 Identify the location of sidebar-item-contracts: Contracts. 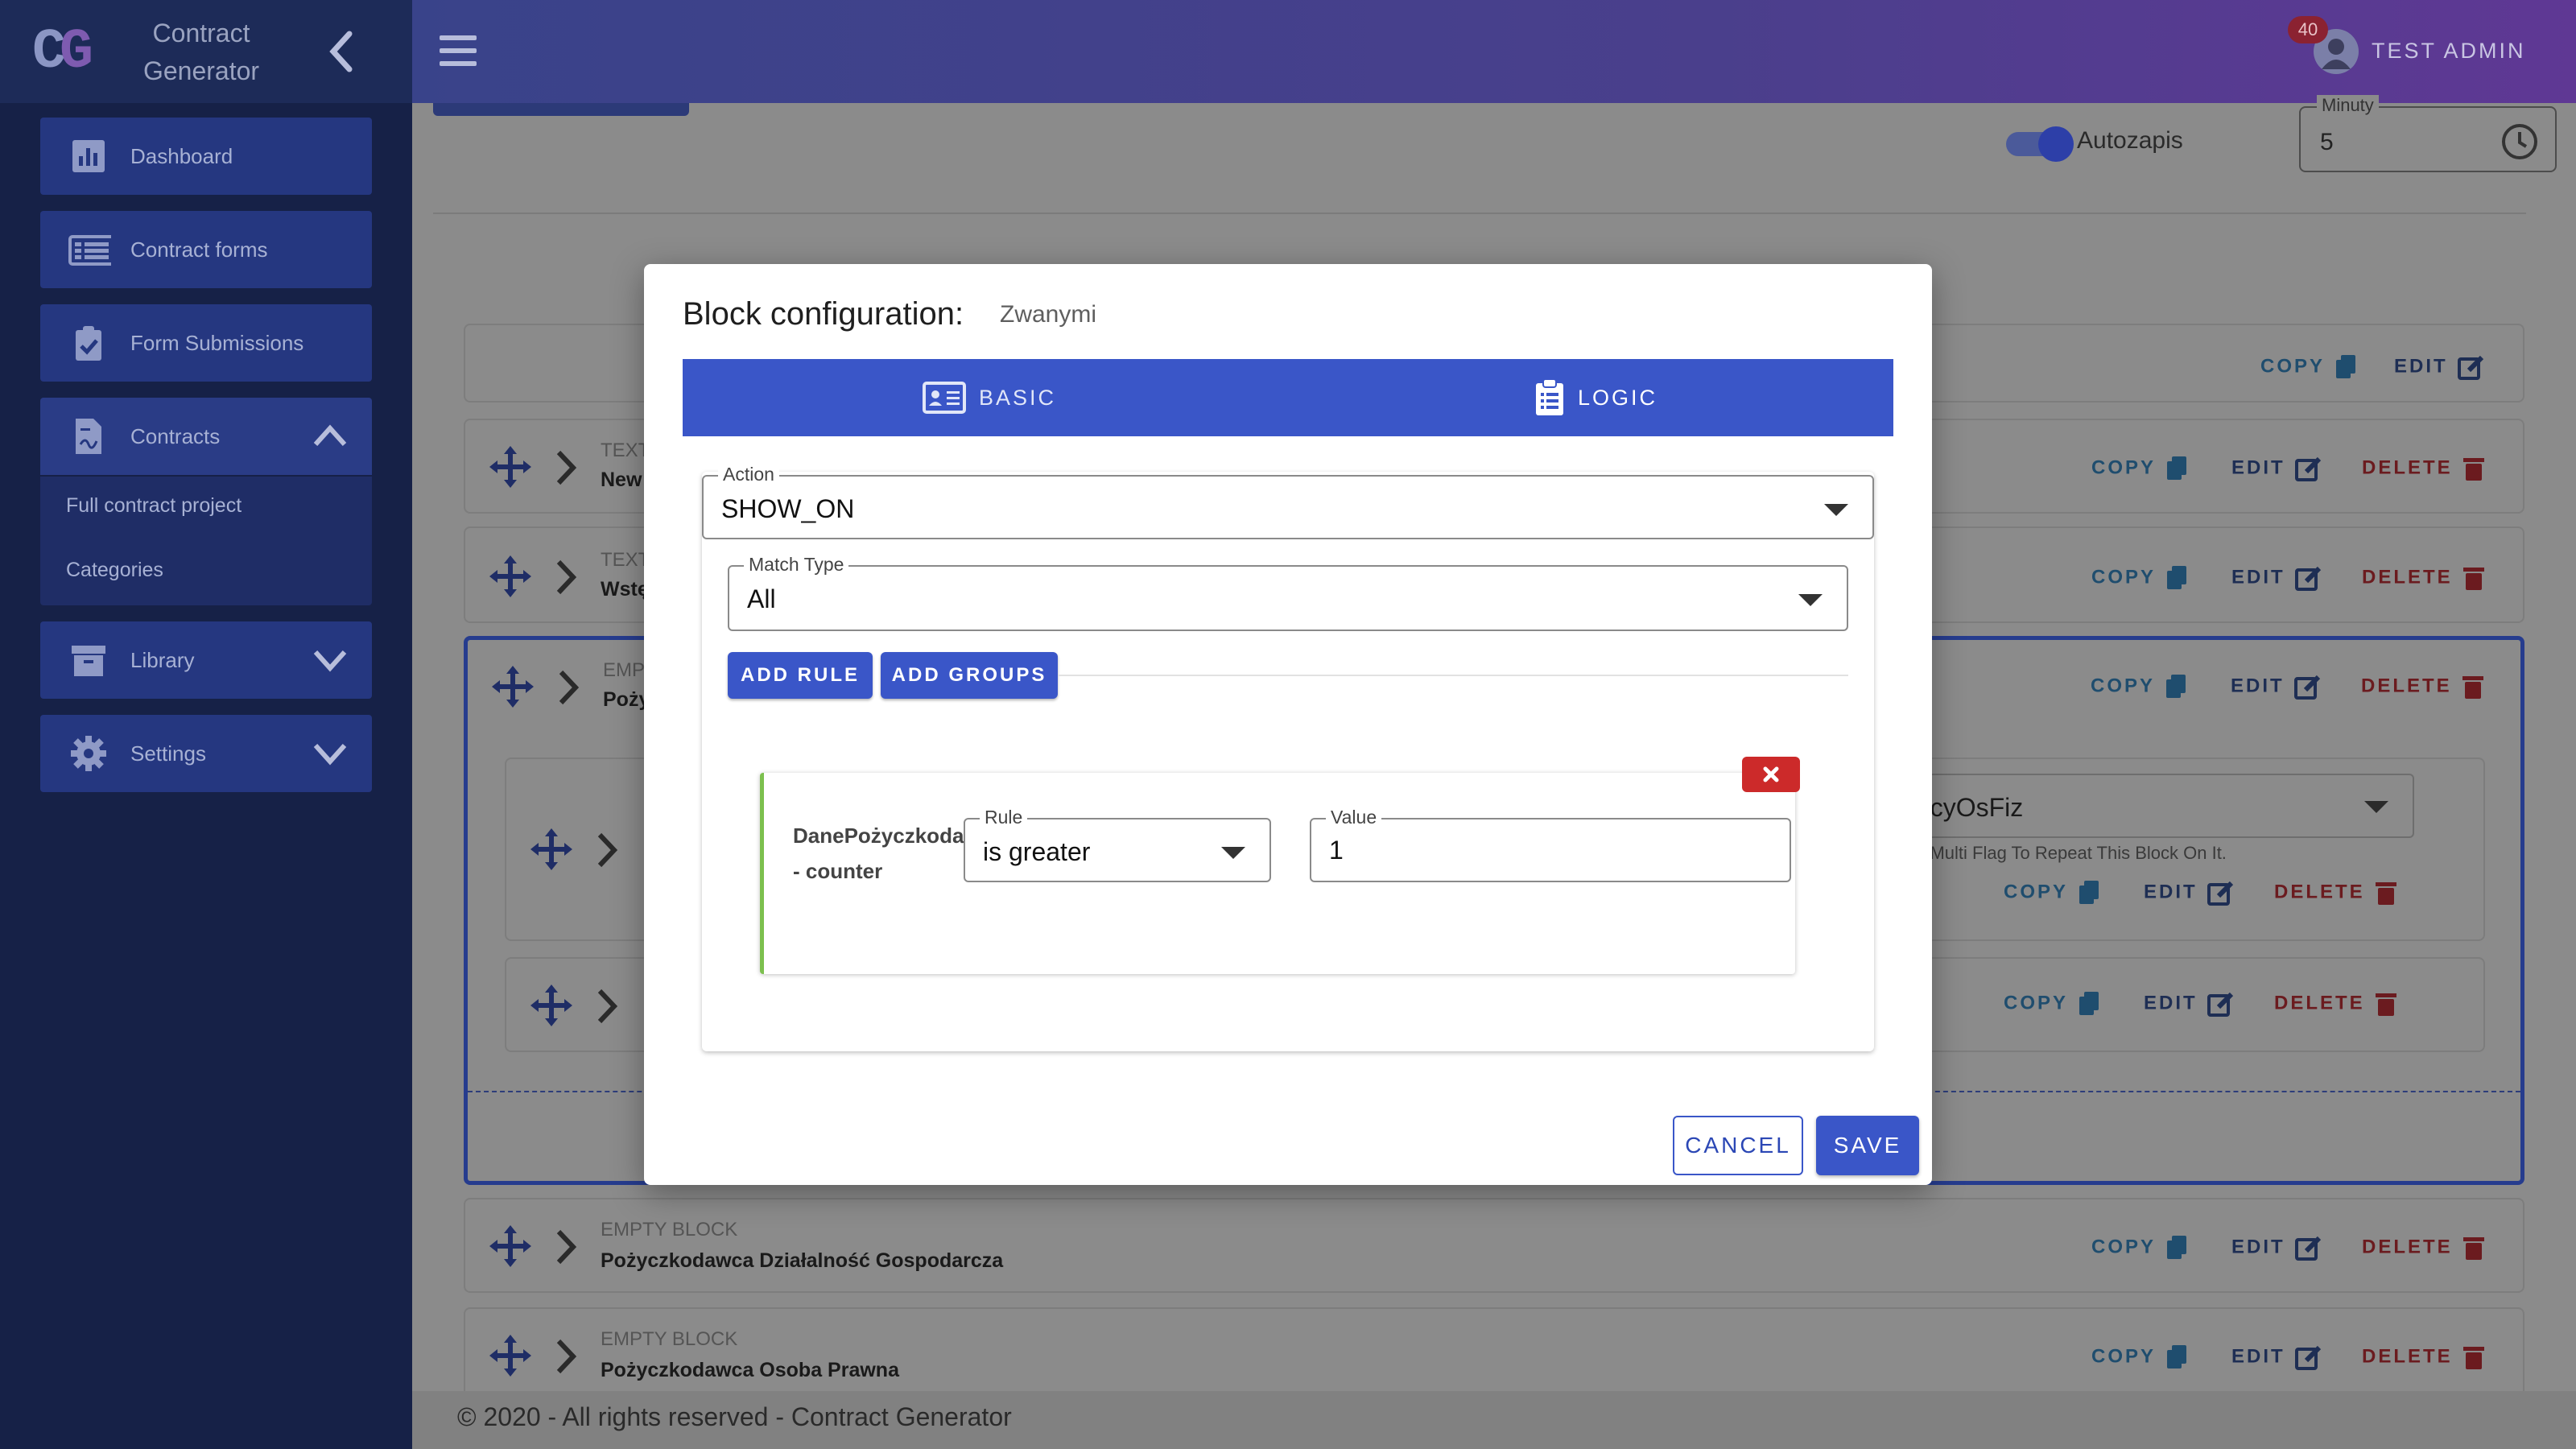
(206, 436).